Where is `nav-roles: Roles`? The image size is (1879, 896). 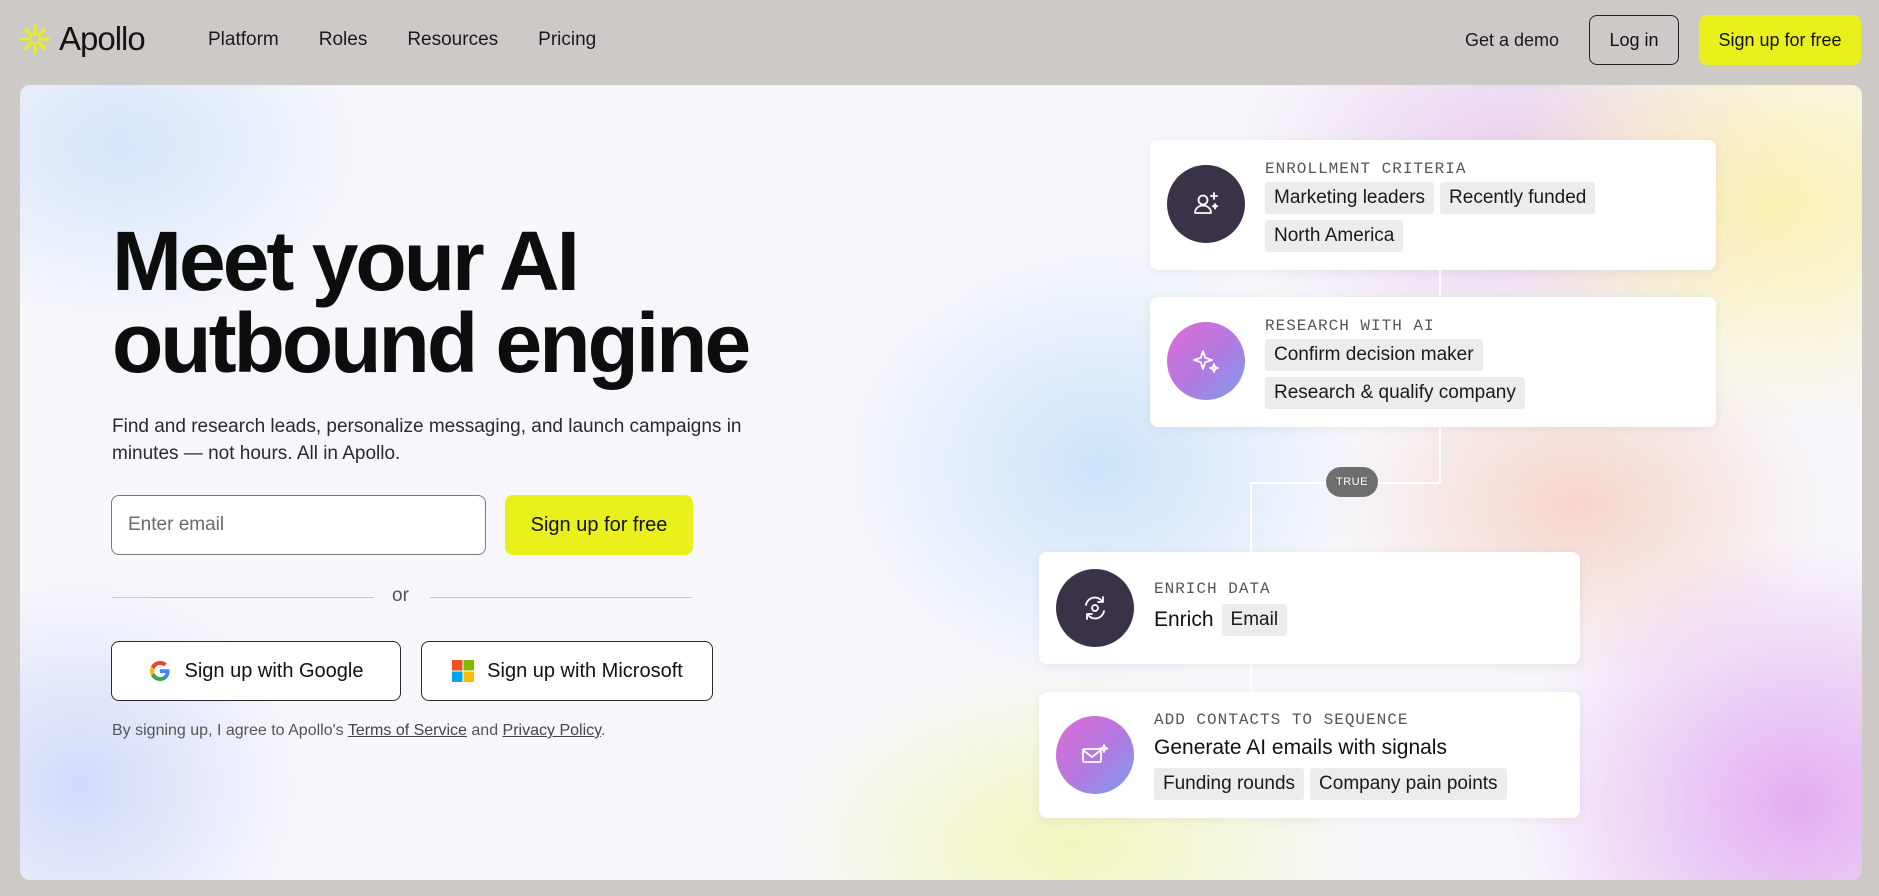 nav-roles: Roles is located at coordinates (343, 40).